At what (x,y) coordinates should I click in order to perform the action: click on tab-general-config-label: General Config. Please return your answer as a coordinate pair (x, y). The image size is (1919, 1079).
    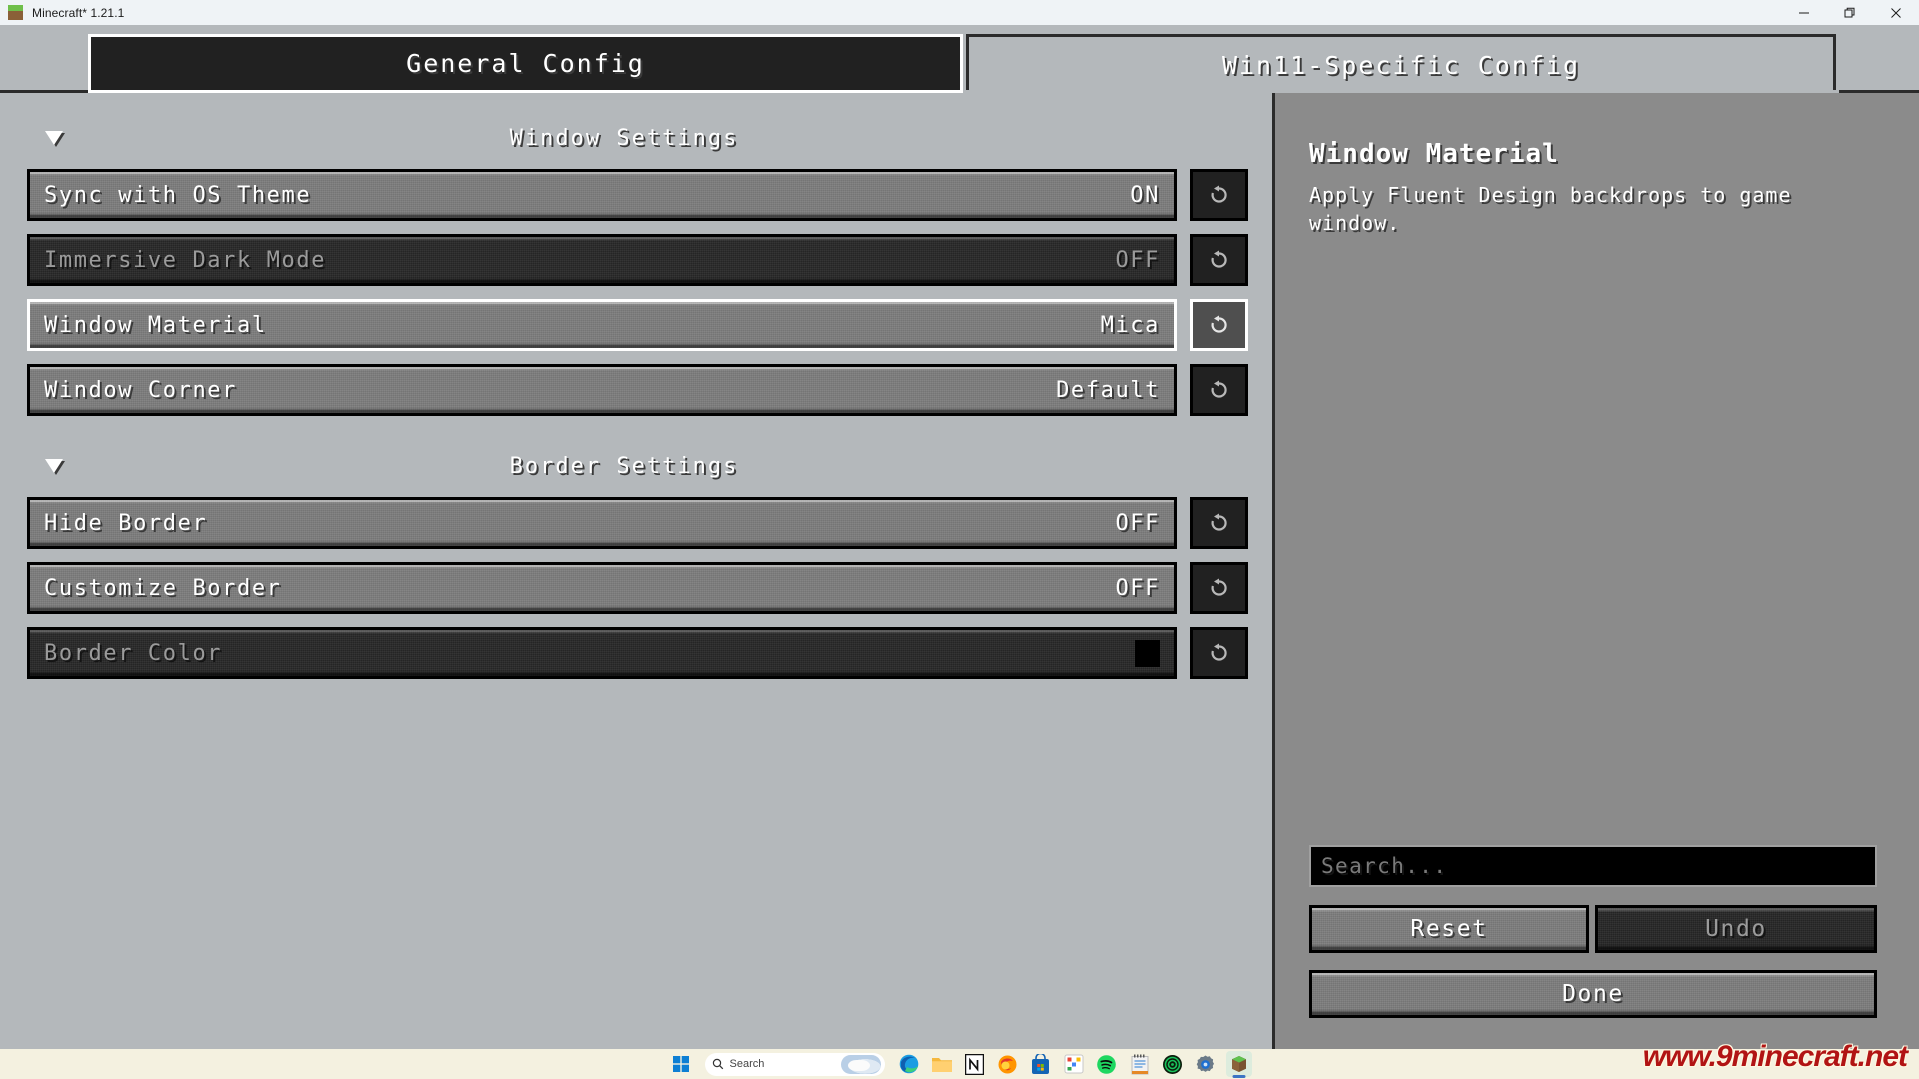
    Looking at the image, I should click on (525, 63).